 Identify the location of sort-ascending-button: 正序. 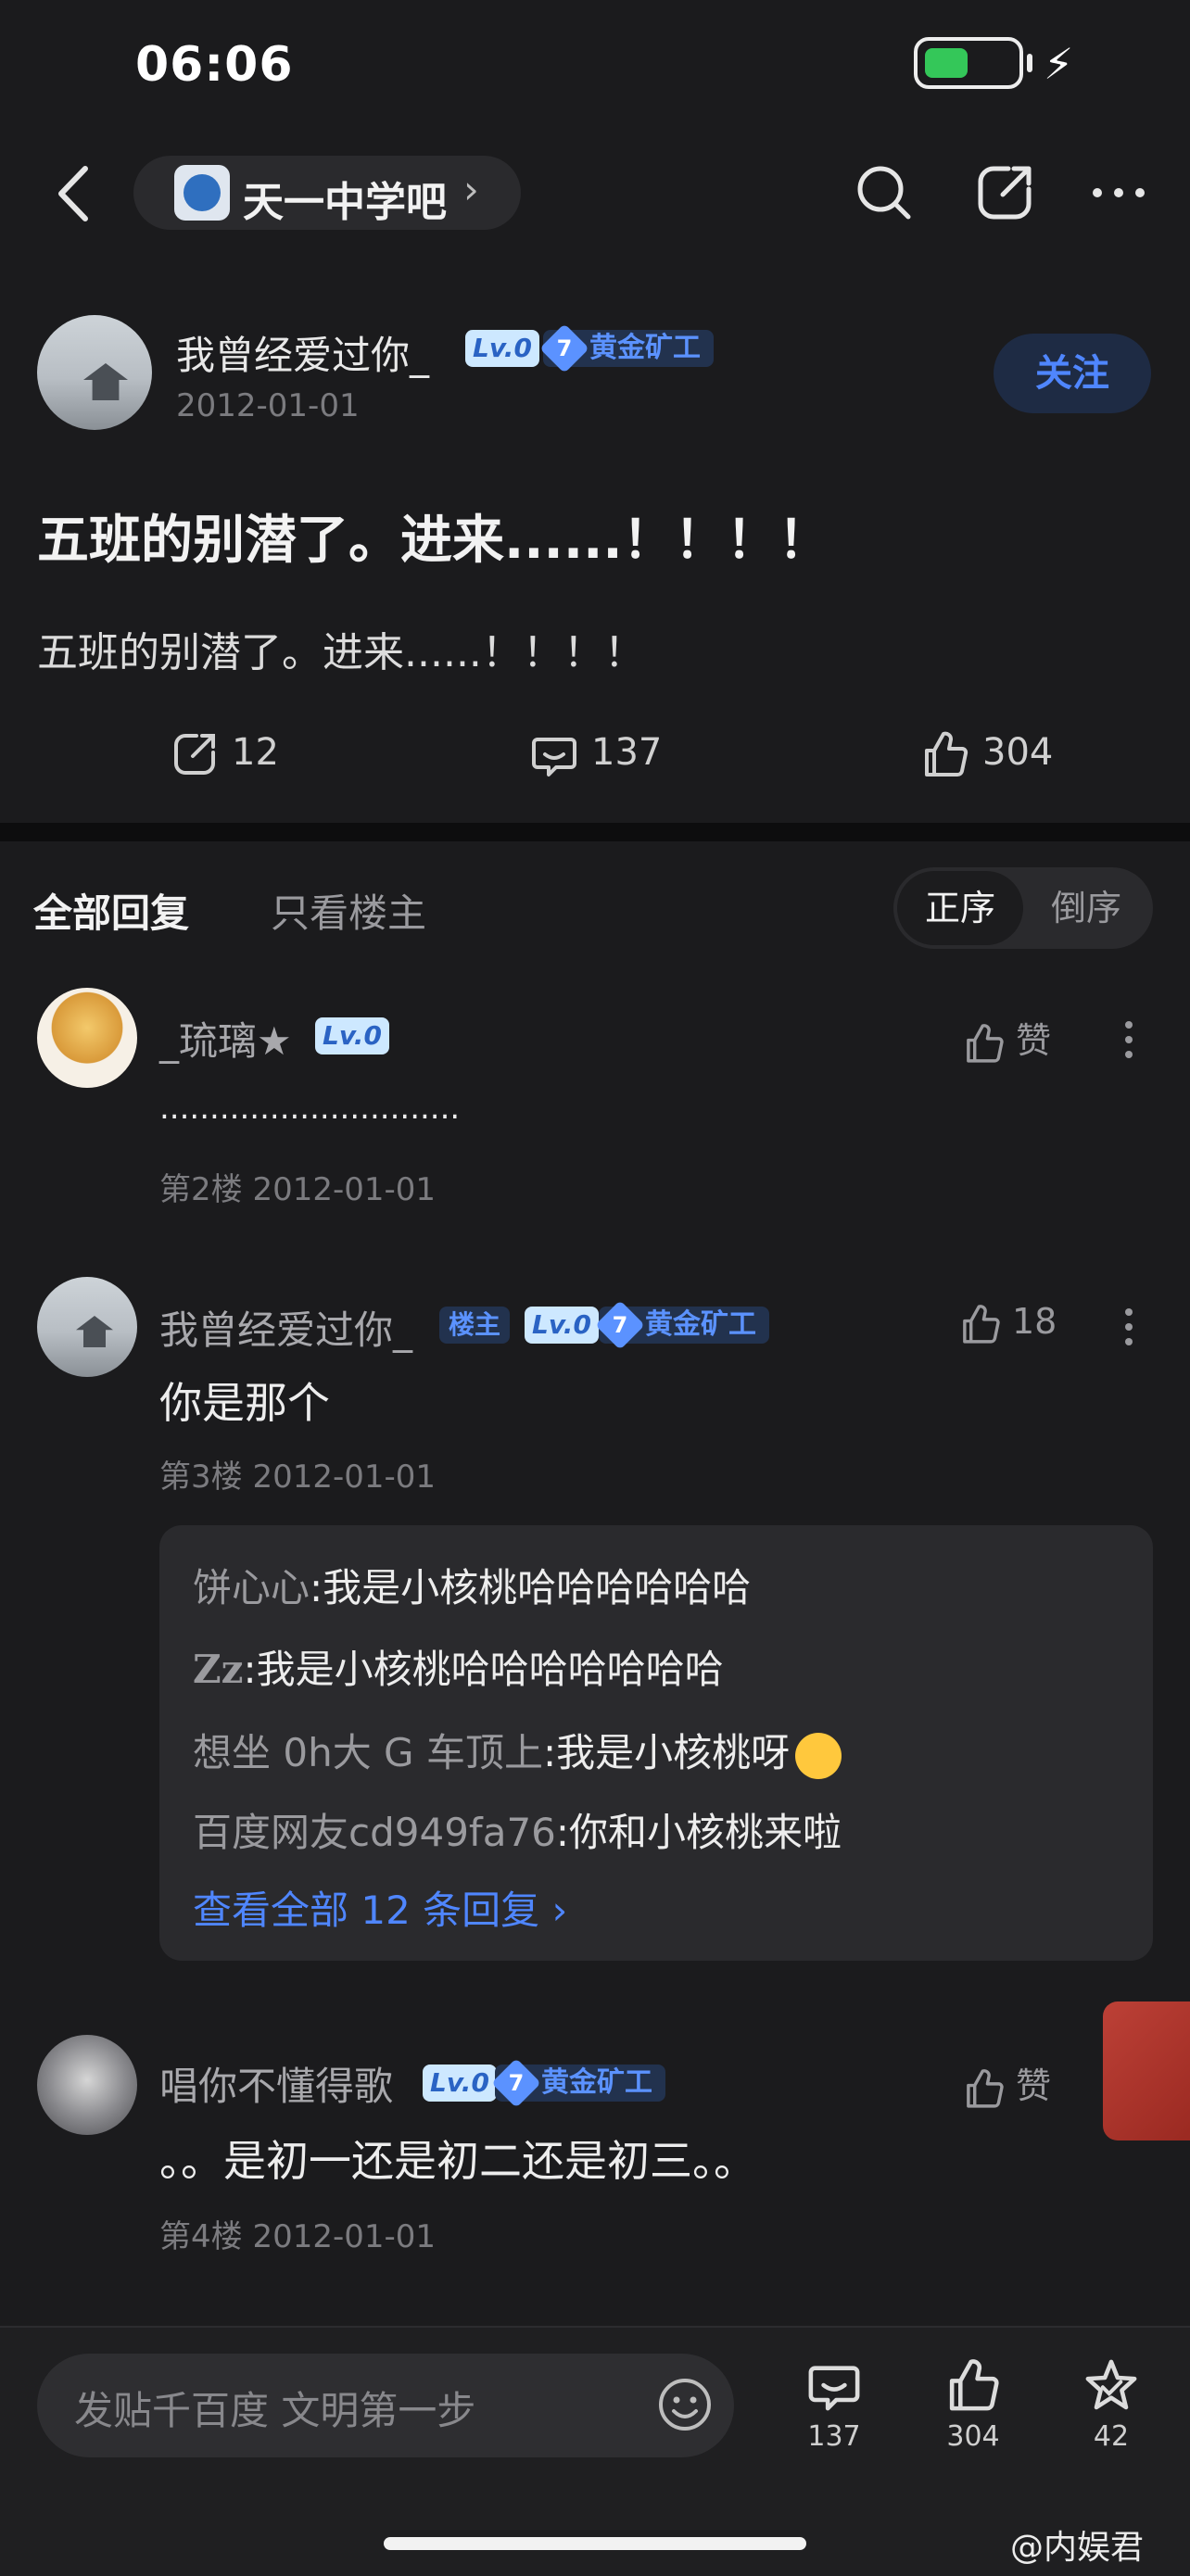
(960, 908).